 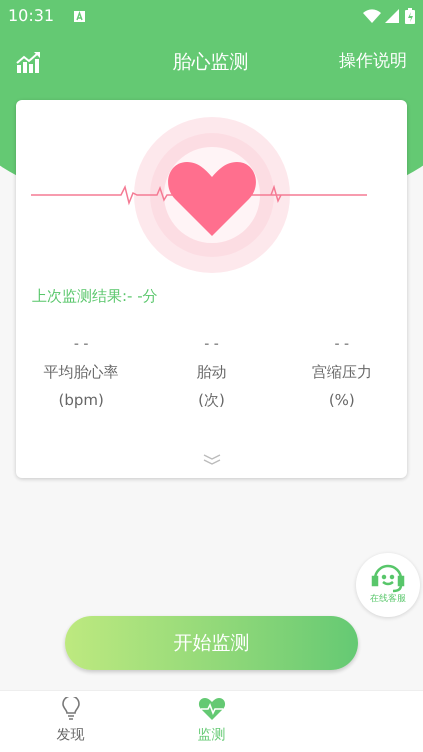 I want to click on keyboard-icon, so click(x=80, y=16).